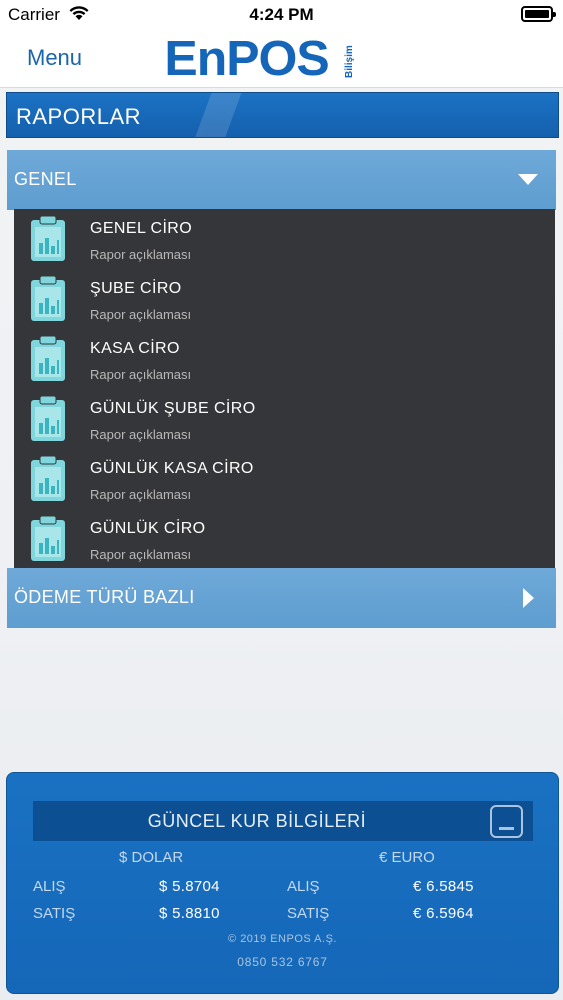 The image size is (563, 1000). I want to click on dollar-buy-value: $ 5.8704, so click(189, 886).